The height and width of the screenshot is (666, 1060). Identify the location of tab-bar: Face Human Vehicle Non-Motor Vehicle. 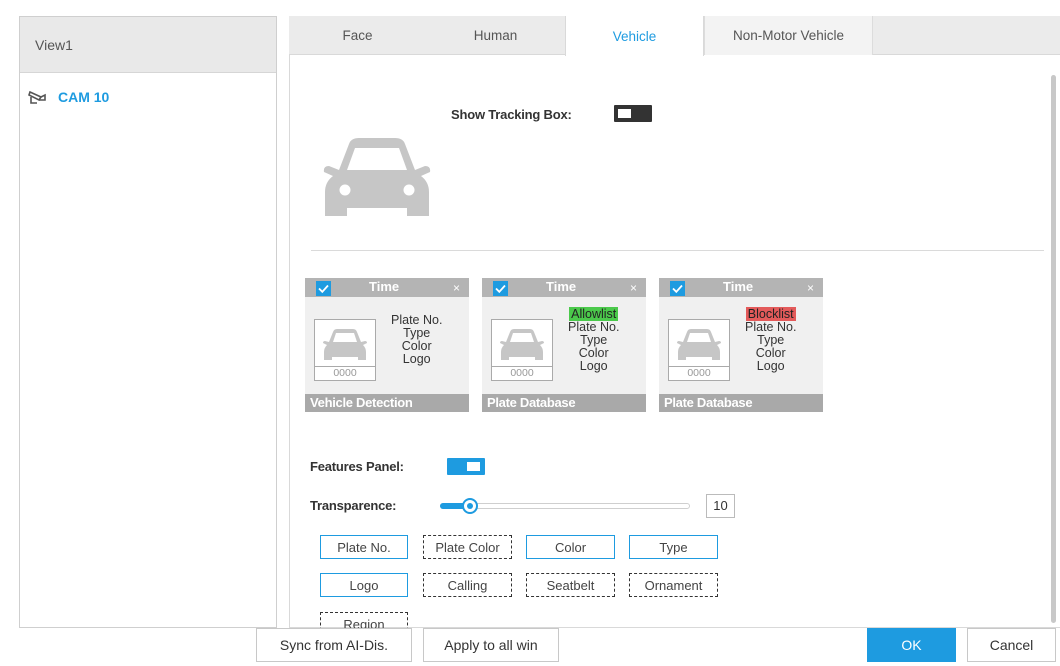
(674, 36).